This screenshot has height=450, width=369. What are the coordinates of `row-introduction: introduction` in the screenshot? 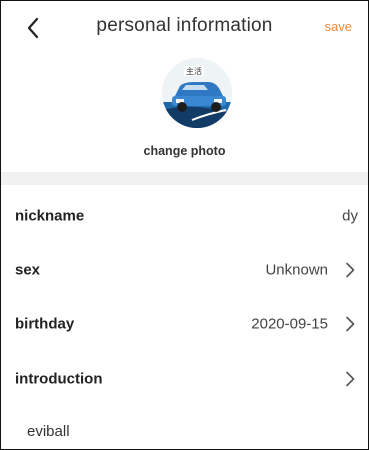 It's located at (184, 379).